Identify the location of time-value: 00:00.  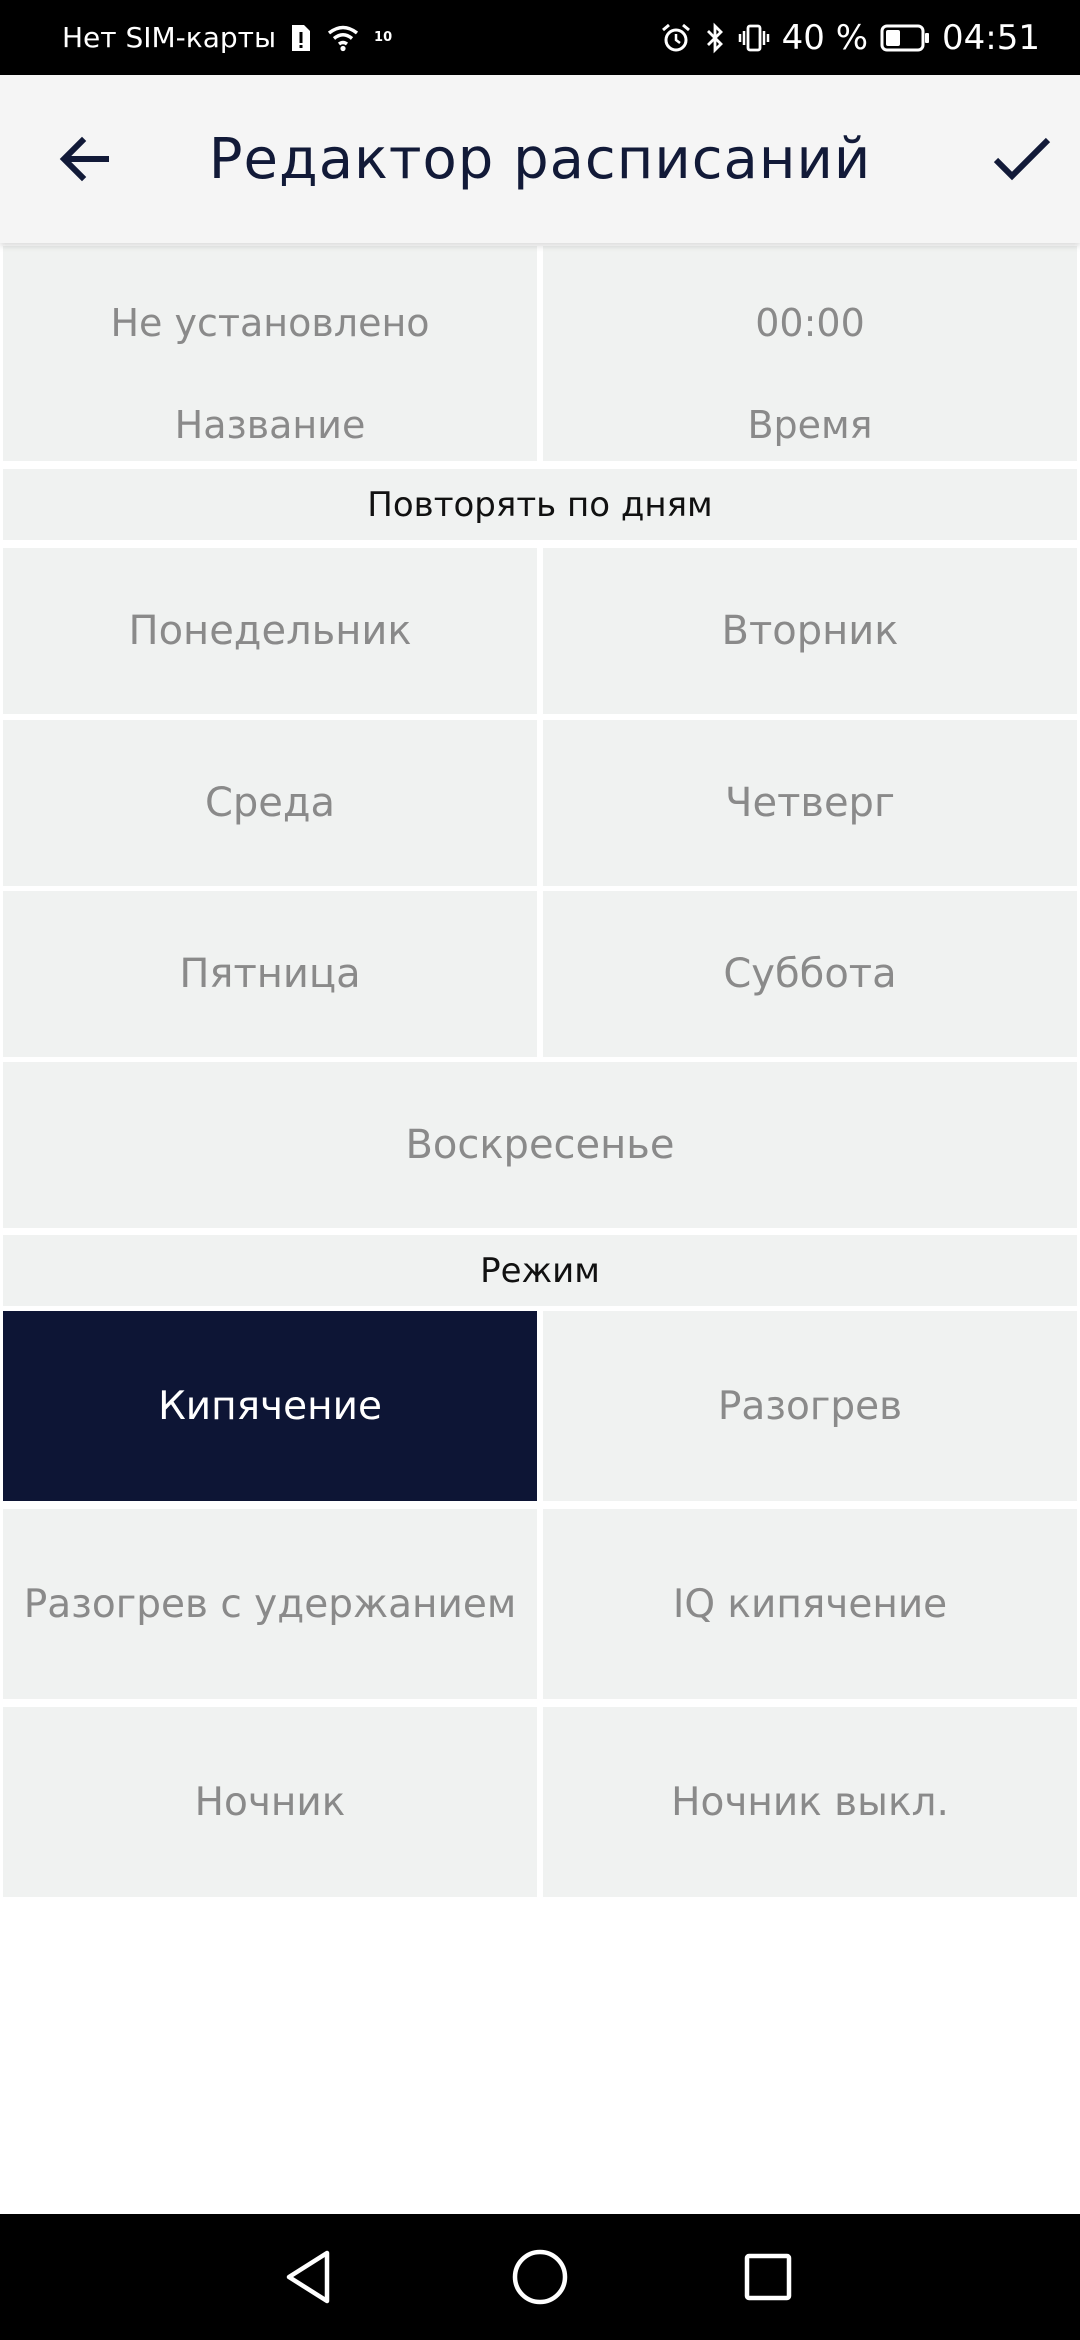
(810, 323).